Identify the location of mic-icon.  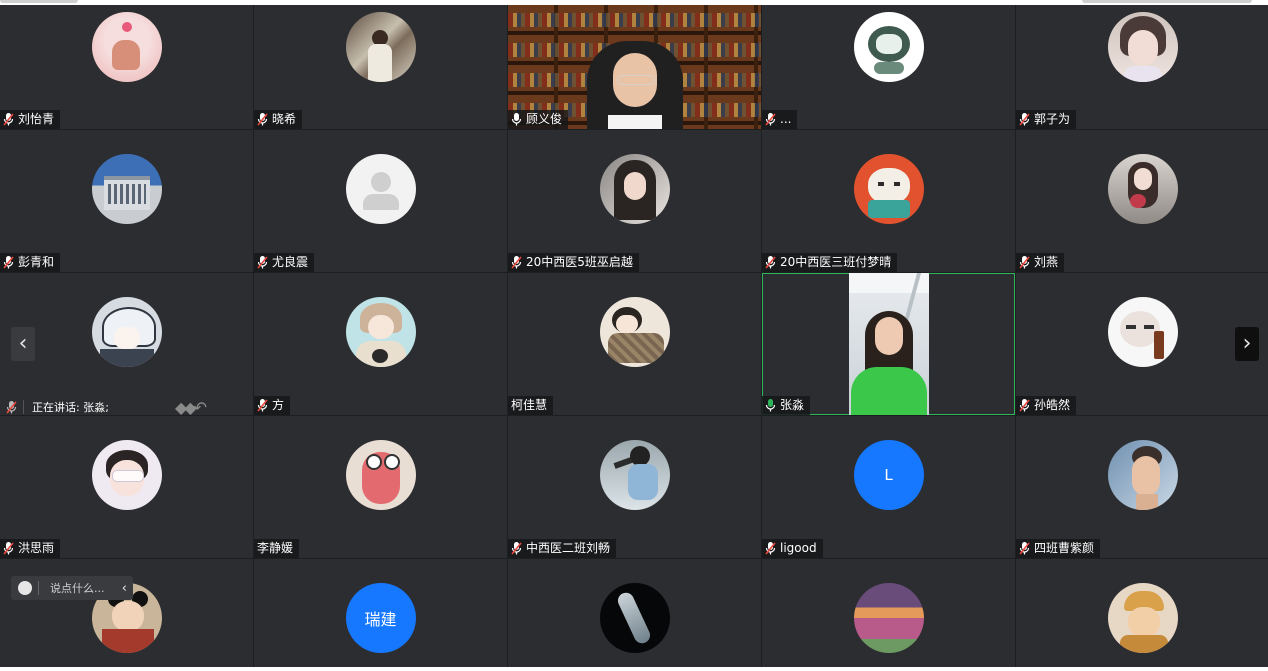
(516, 119).